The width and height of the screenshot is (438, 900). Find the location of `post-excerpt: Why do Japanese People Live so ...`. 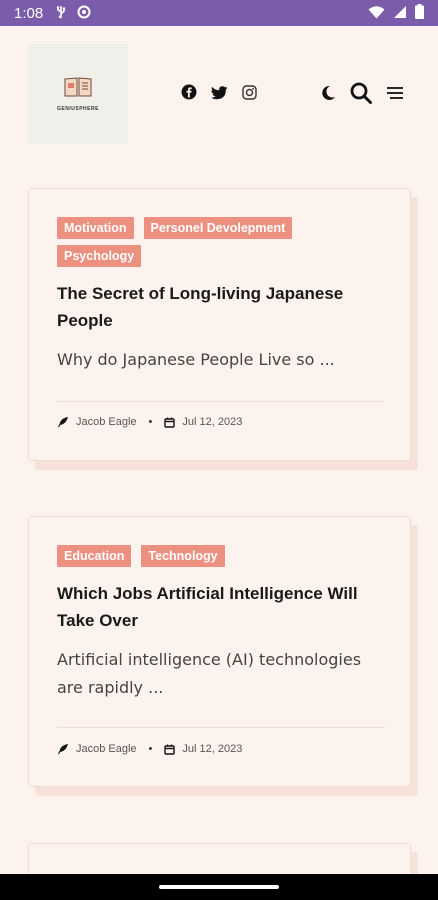

post-excerpt: Why do Japanese People Live so ... is located at coordinates (196, 359).